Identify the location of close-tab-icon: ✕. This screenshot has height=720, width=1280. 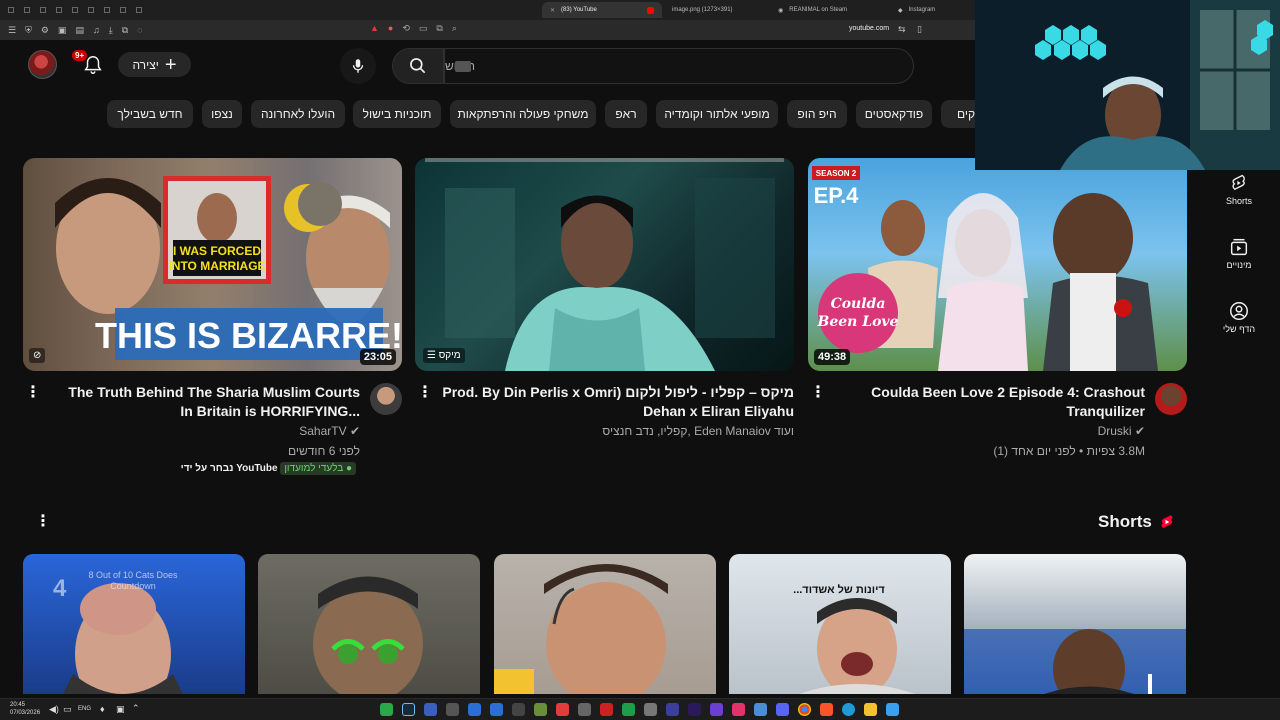
(552, 10).